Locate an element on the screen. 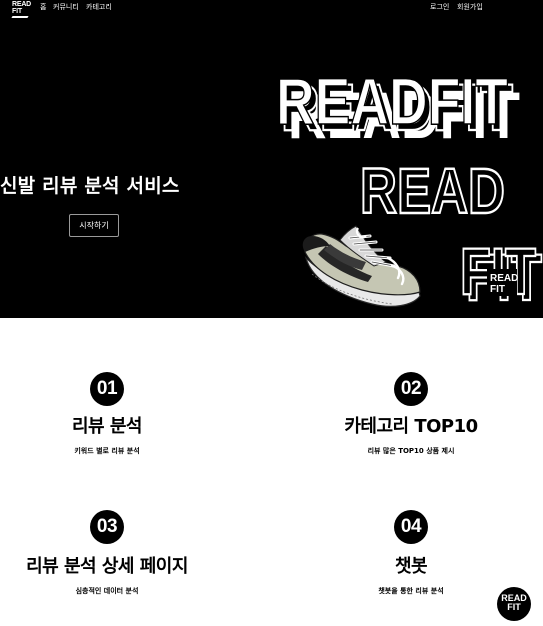  feature-3-number-badge: 03 is located at coordinates (107, 527).